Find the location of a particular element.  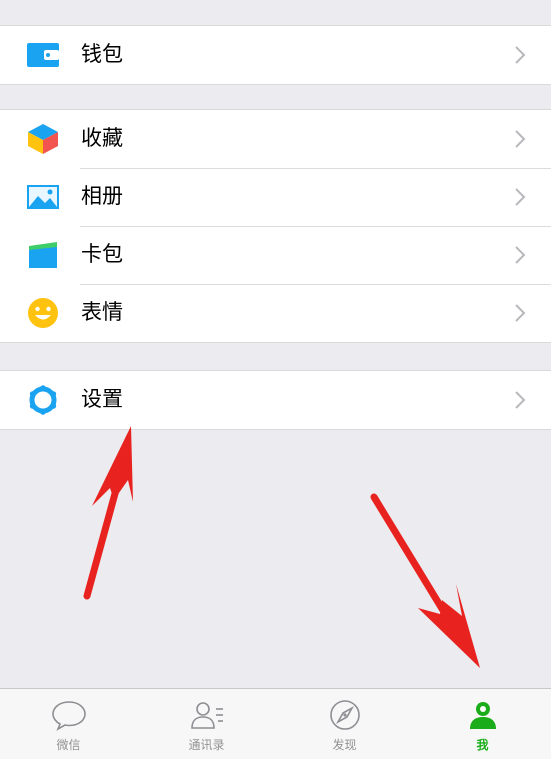

compass-icon is located at coordinates (344, 715).